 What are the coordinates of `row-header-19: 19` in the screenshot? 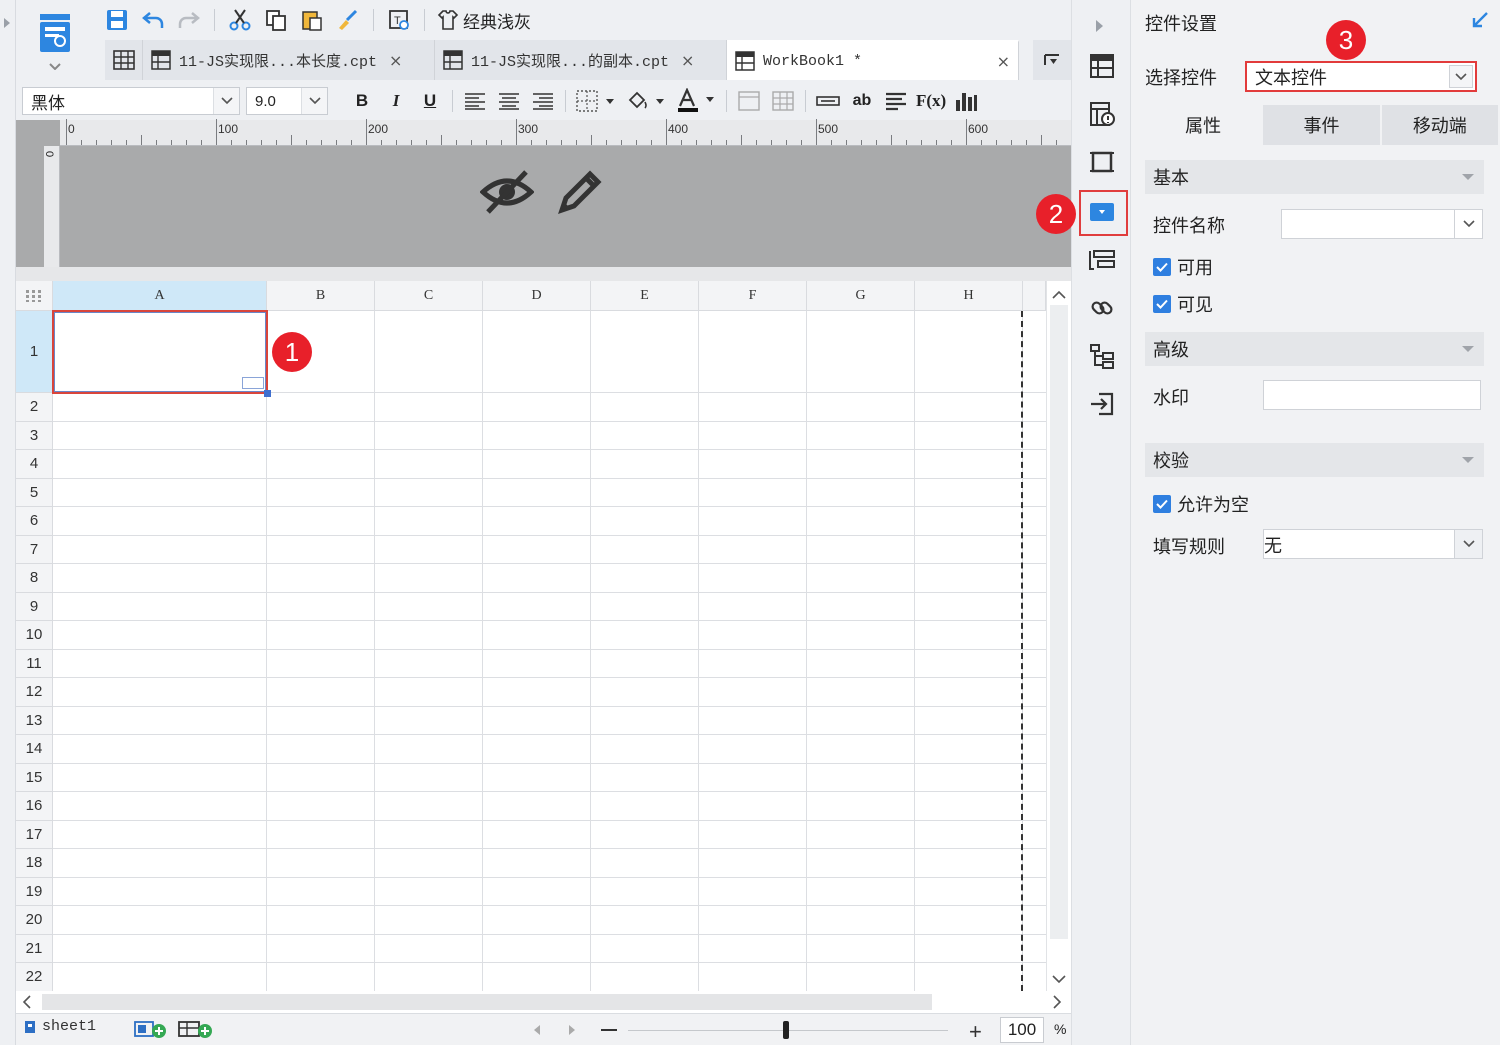 It's located at (34, 891).